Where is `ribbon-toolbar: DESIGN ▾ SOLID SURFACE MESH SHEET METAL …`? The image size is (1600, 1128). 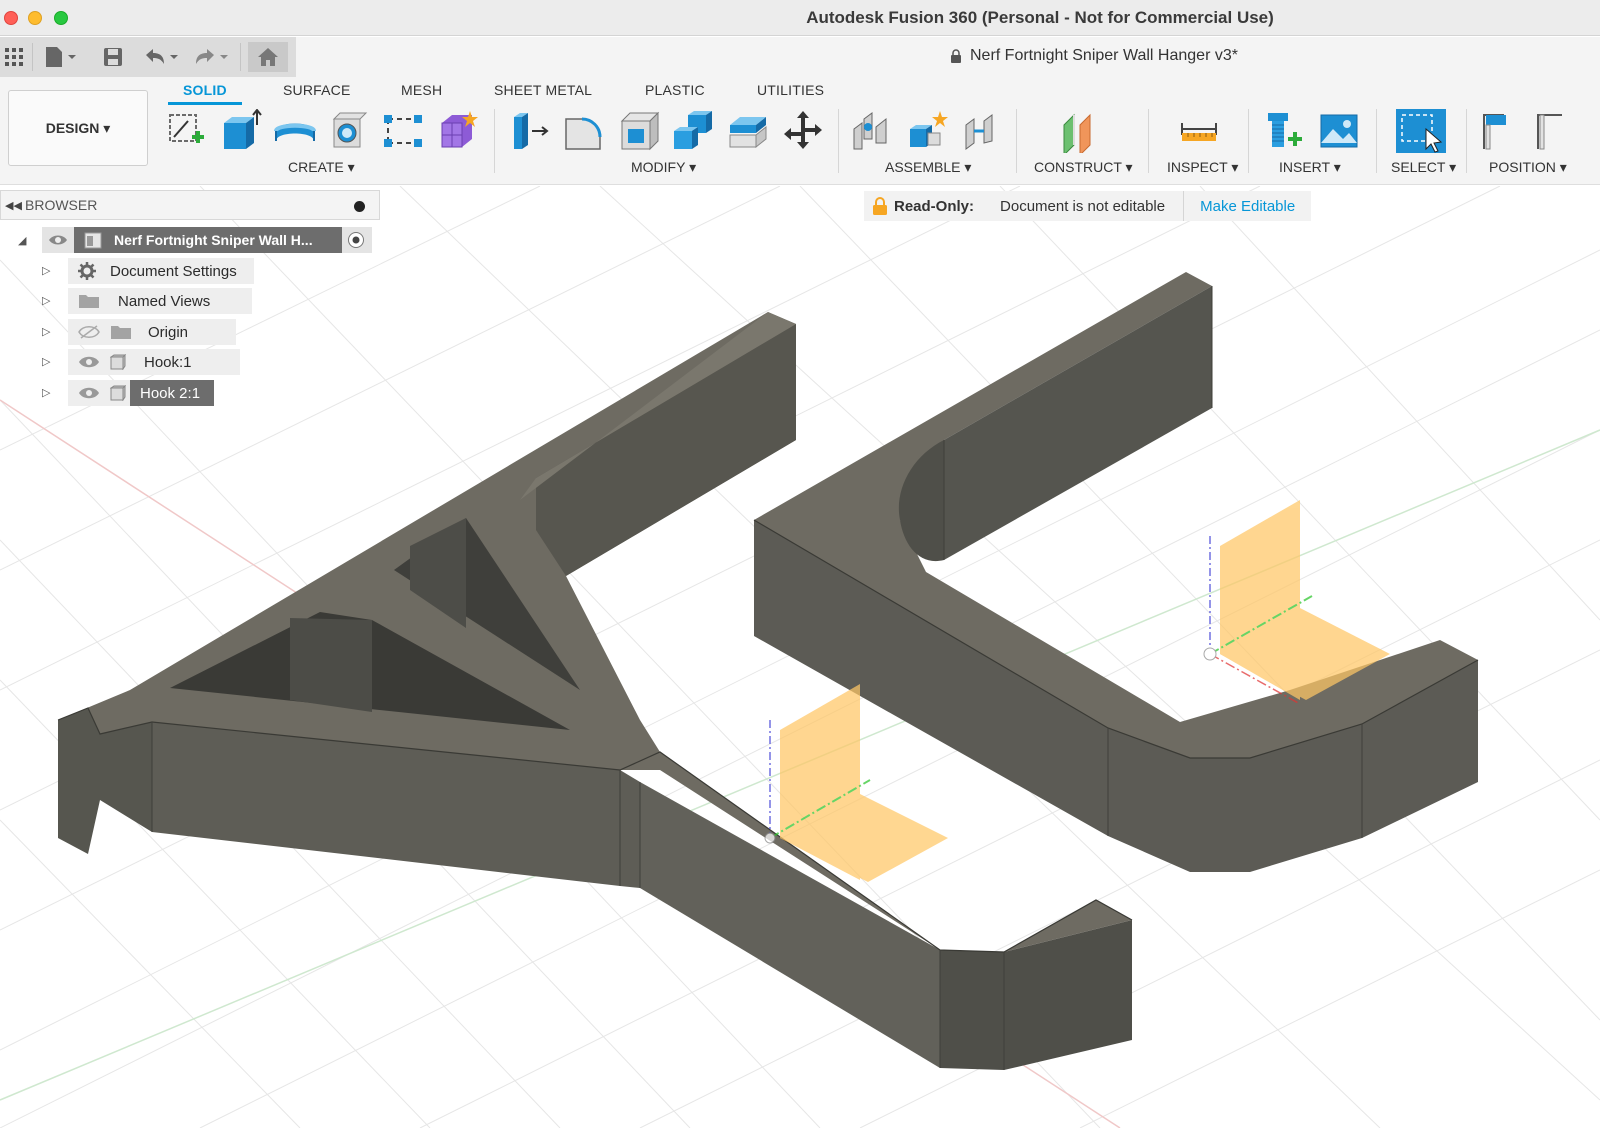
ribbon-toolbar: DESIGN ▾ SOLID SURFACE MESH SHEET METAL … is located at coordinates (800, 131).